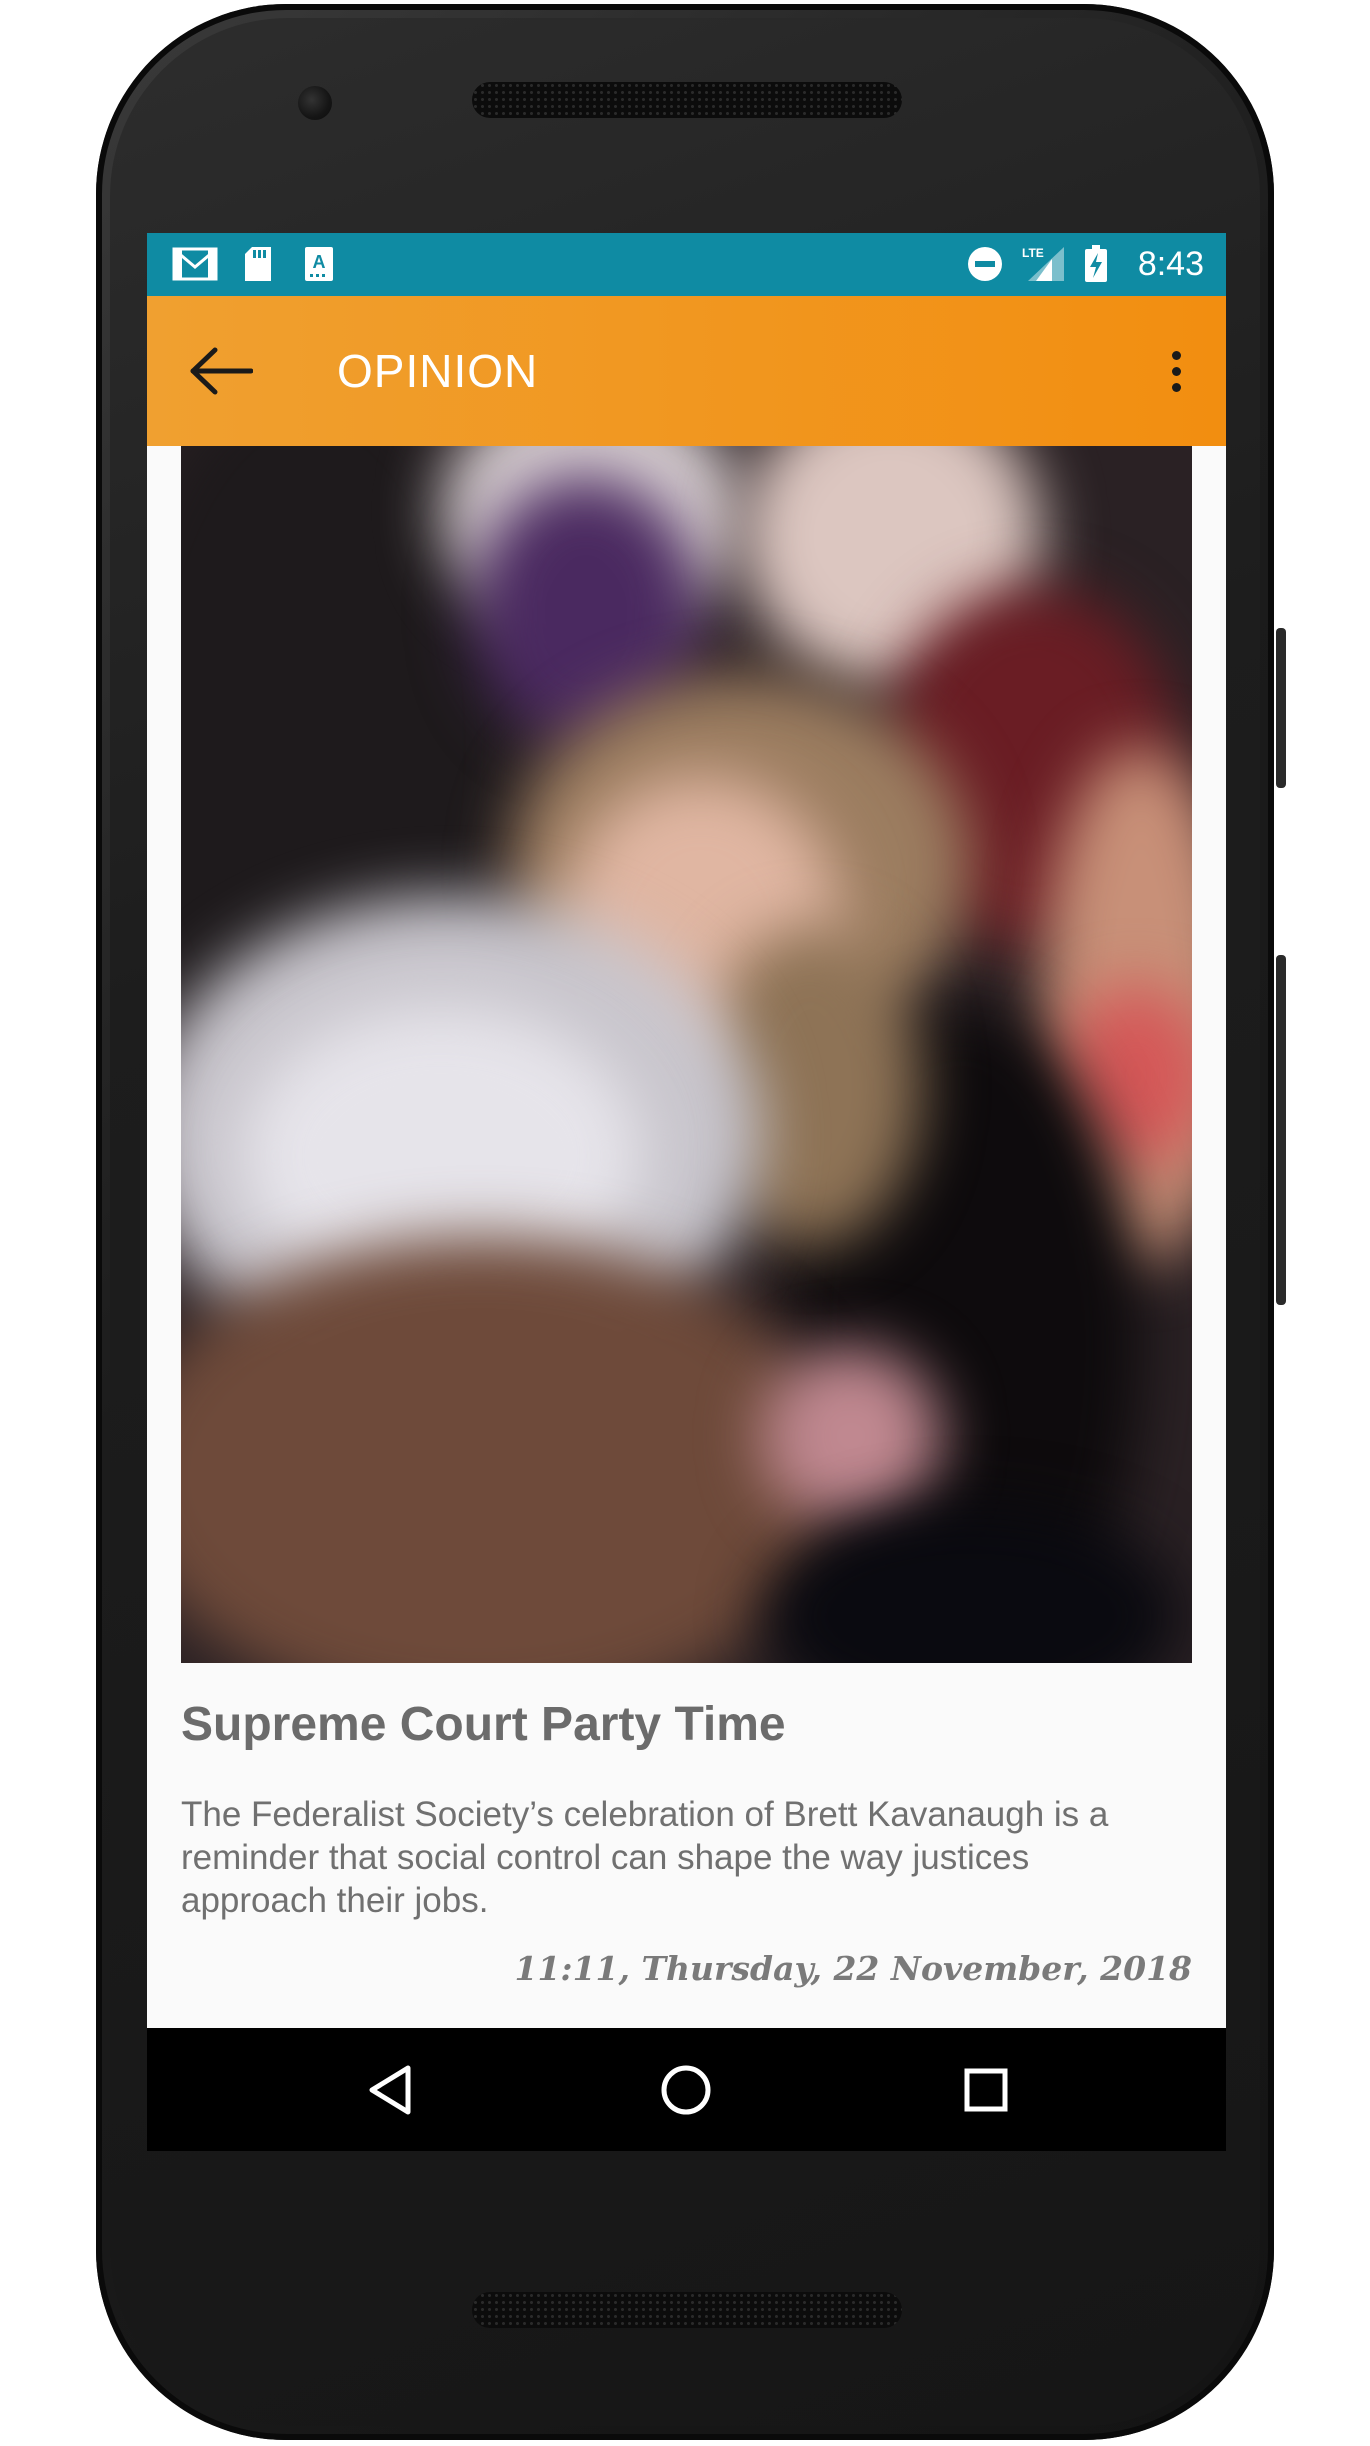 The height and width of the screenshot is (2446, 1370). I want to click on arrow-back-icon, so click(221, 371).